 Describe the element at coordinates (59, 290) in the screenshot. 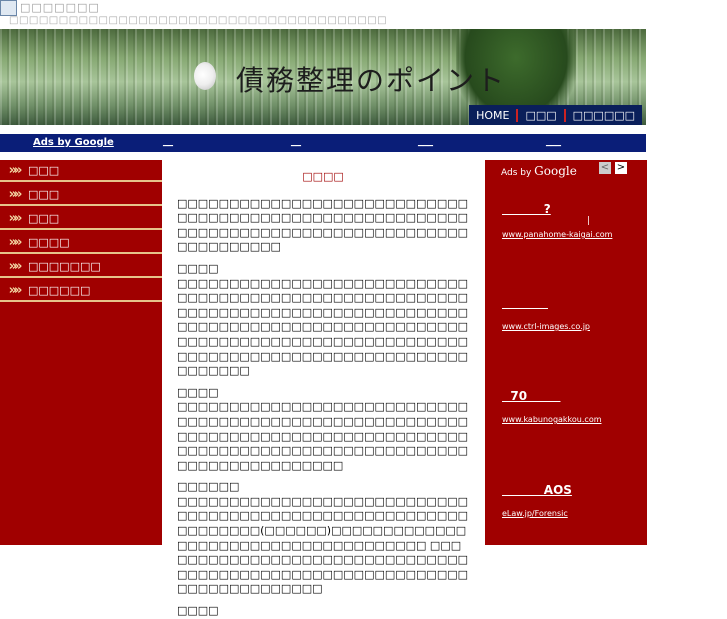

I see `sidebar-item-label: □□□□□□` at that location.